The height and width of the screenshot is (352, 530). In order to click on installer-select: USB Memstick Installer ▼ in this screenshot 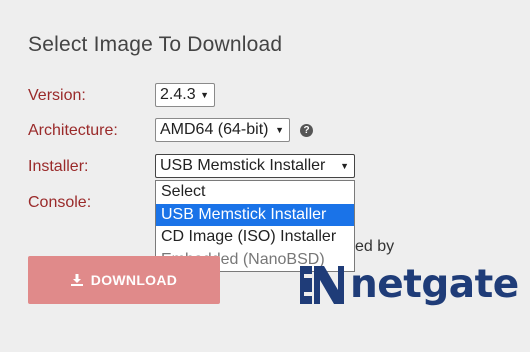, I will do `click(255, 166)`.